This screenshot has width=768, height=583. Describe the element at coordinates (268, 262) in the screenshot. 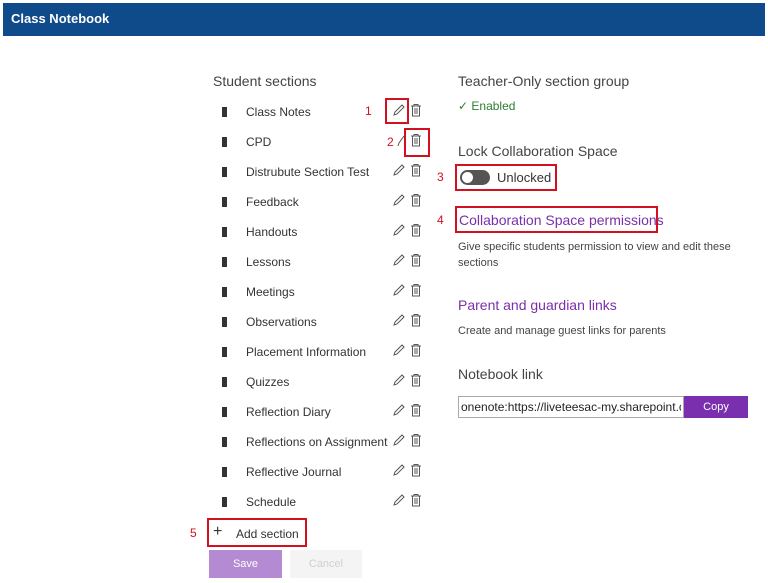

I see `section-name: Lessons` at that location.